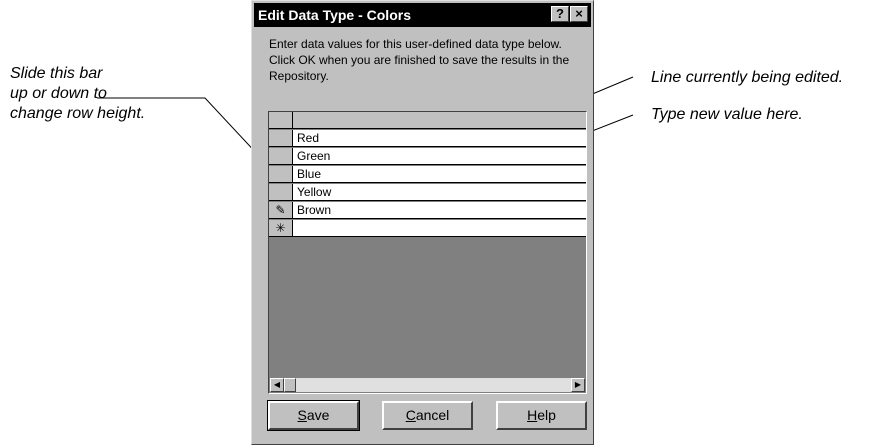  I want to click on callout-line: change row height., so click(78, 113).